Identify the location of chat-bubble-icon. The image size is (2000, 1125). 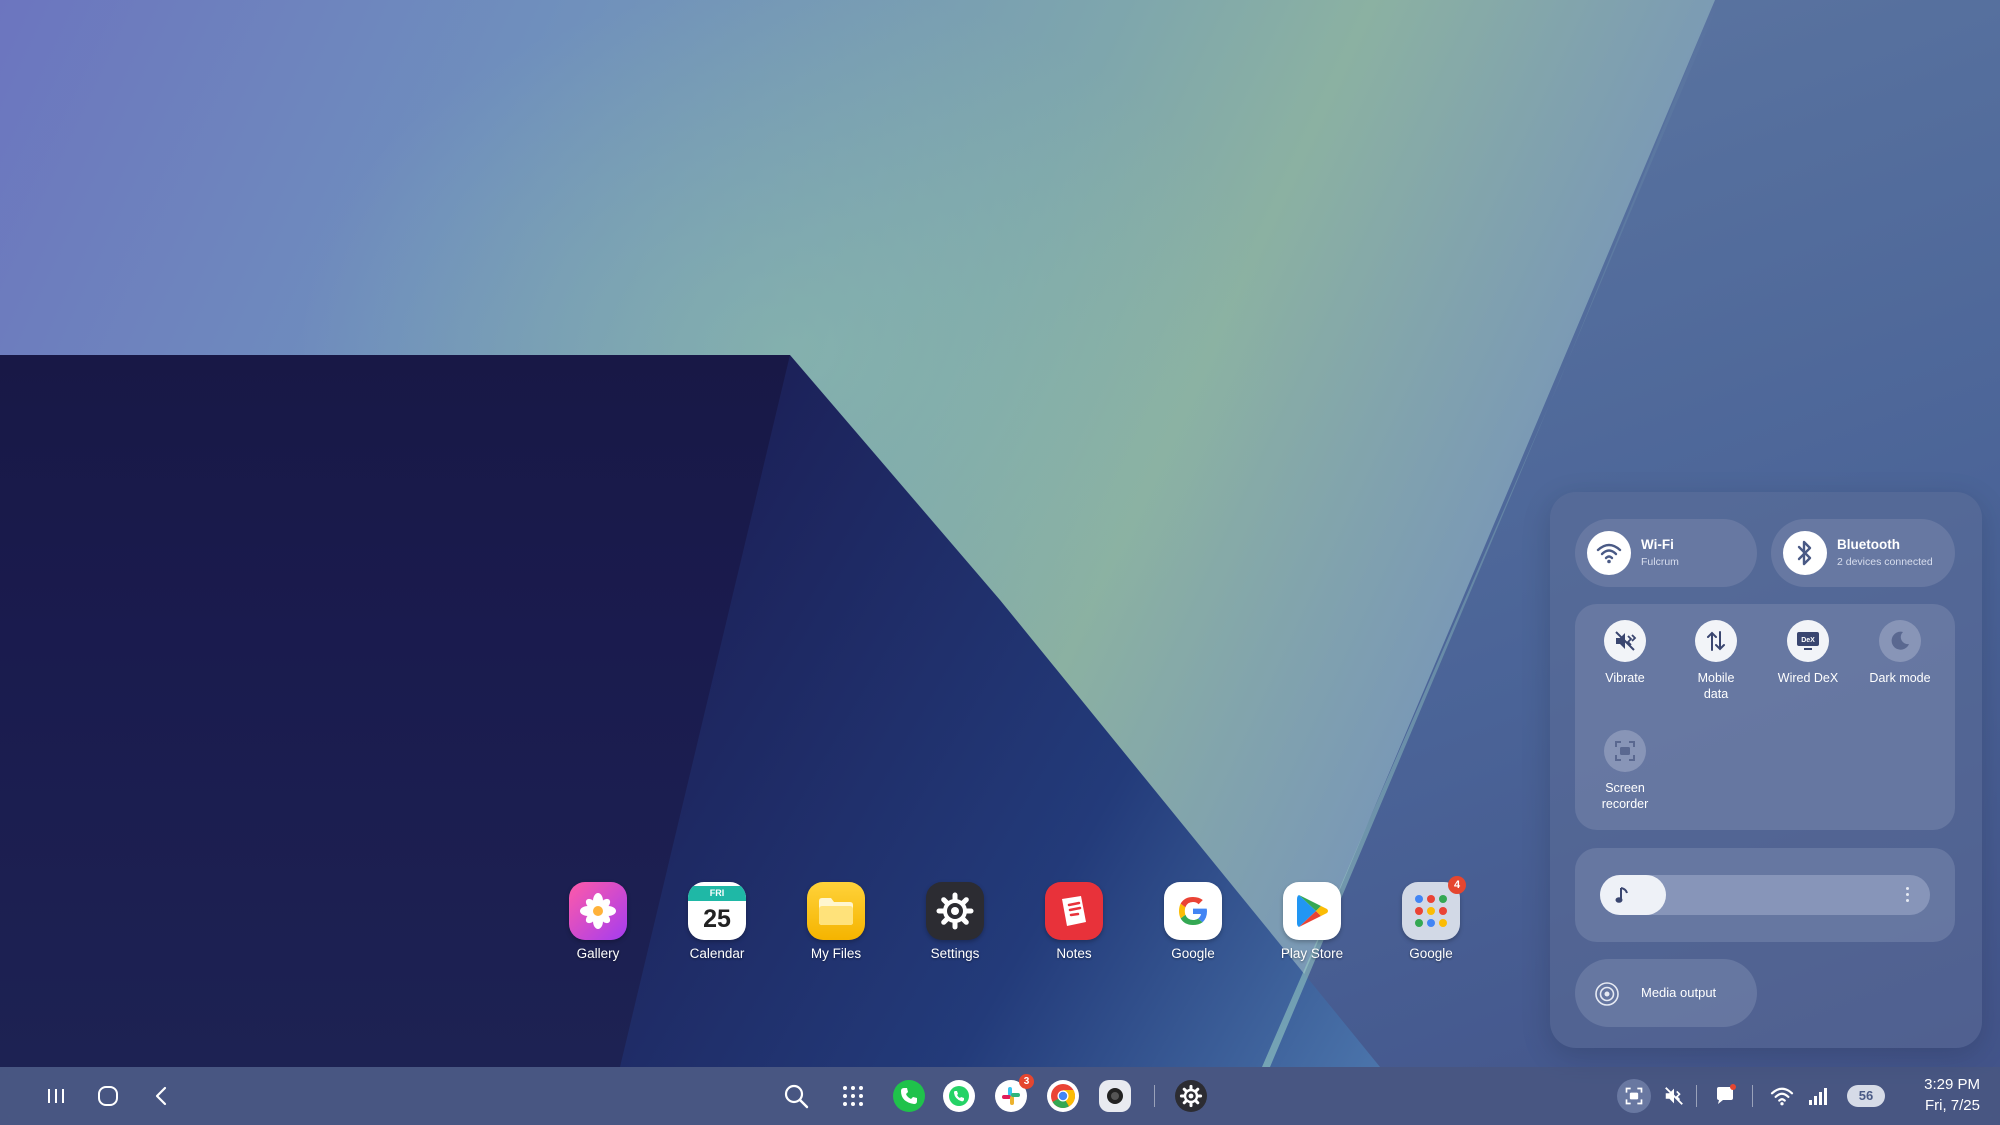
(1726, 1094).